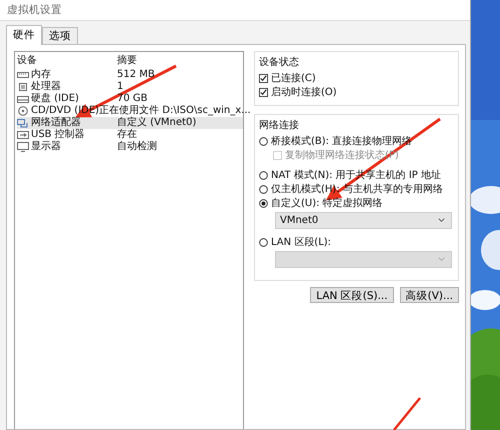 This screenshot has height=430, width=500. Describe the element at coordinates (304, 92) in the screenshot. I see `checkbox-label: 启动时连接(O)` at that location.